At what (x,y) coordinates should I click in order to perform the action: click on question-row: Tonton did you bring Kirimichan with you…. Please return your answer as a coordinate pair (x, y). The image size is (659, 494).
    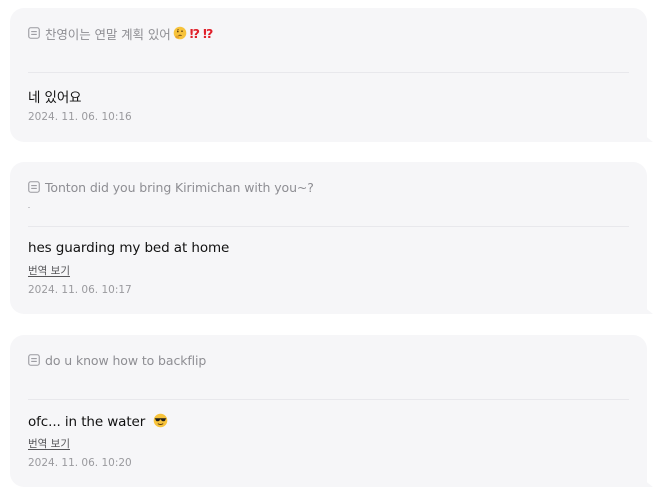
    Looking at the image, I should click on (171, 187).